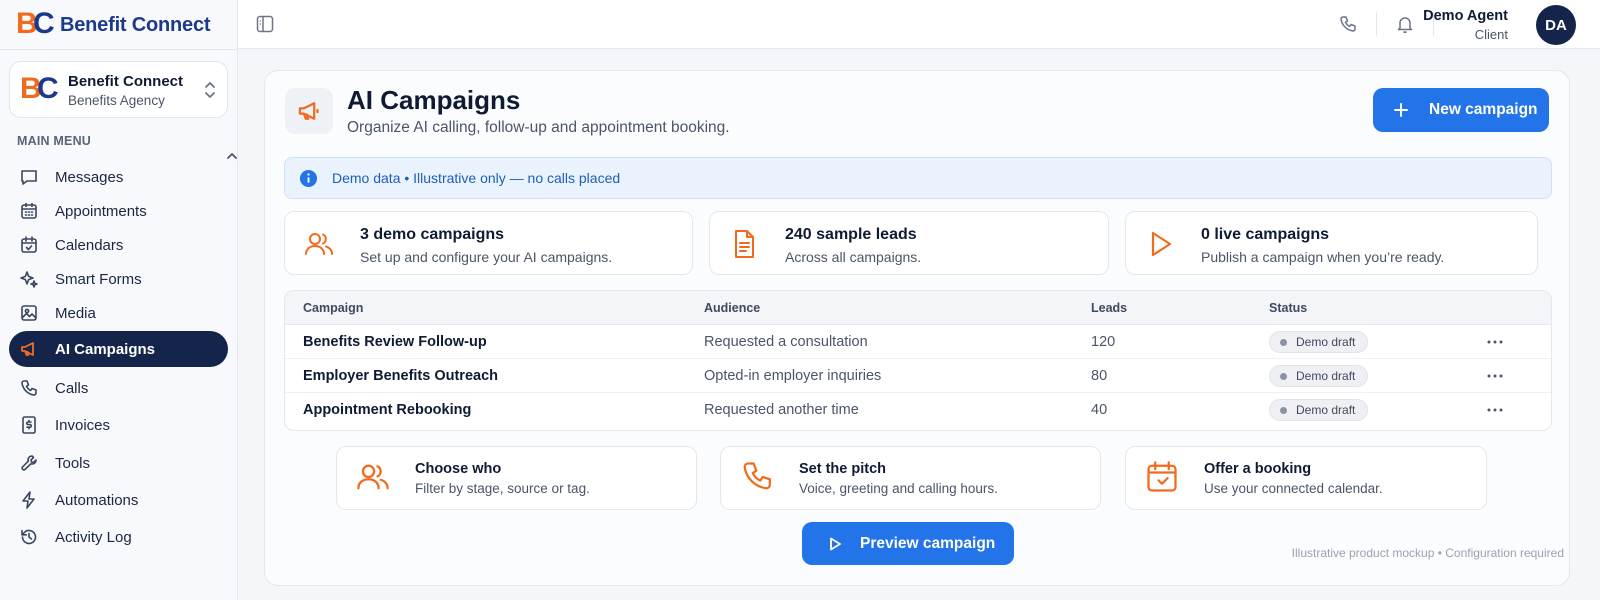 Image resolution: width=1600 pixels, height=600 pixels. I want to click on account-logo-icon: BC, so click(39, 88).